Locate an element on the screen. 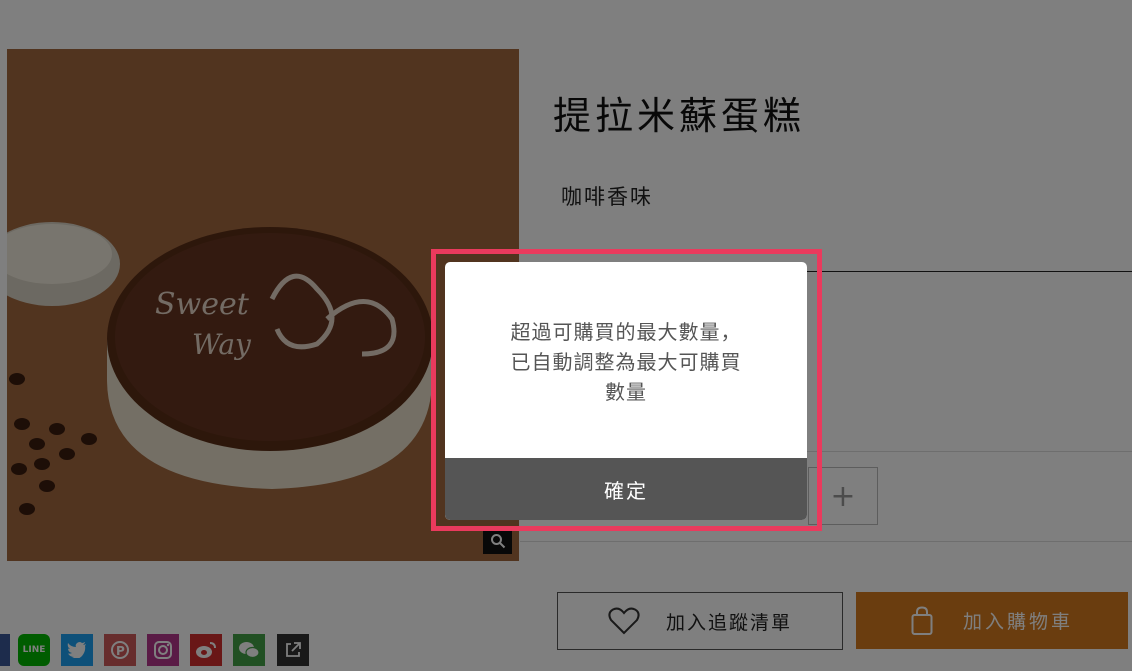 Image resolution: width=1132 pixels, height=671 pixels. dialog-message-line: 數量 is located at coordinates (626, 392).